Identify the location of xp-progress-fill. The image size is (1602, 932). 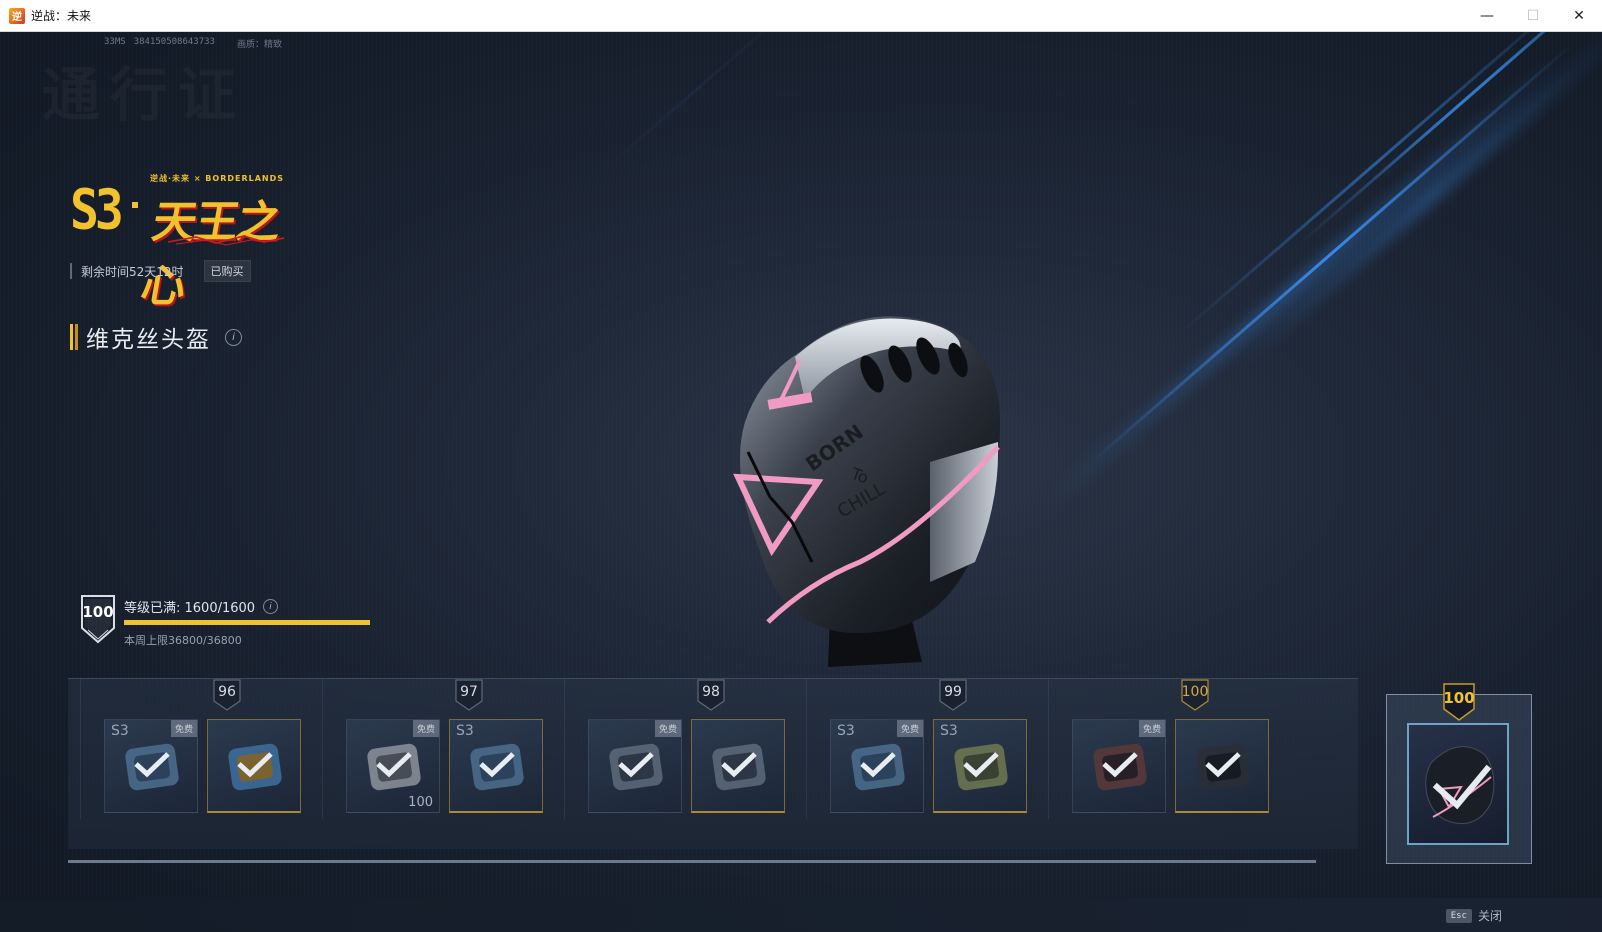
(247, 622).